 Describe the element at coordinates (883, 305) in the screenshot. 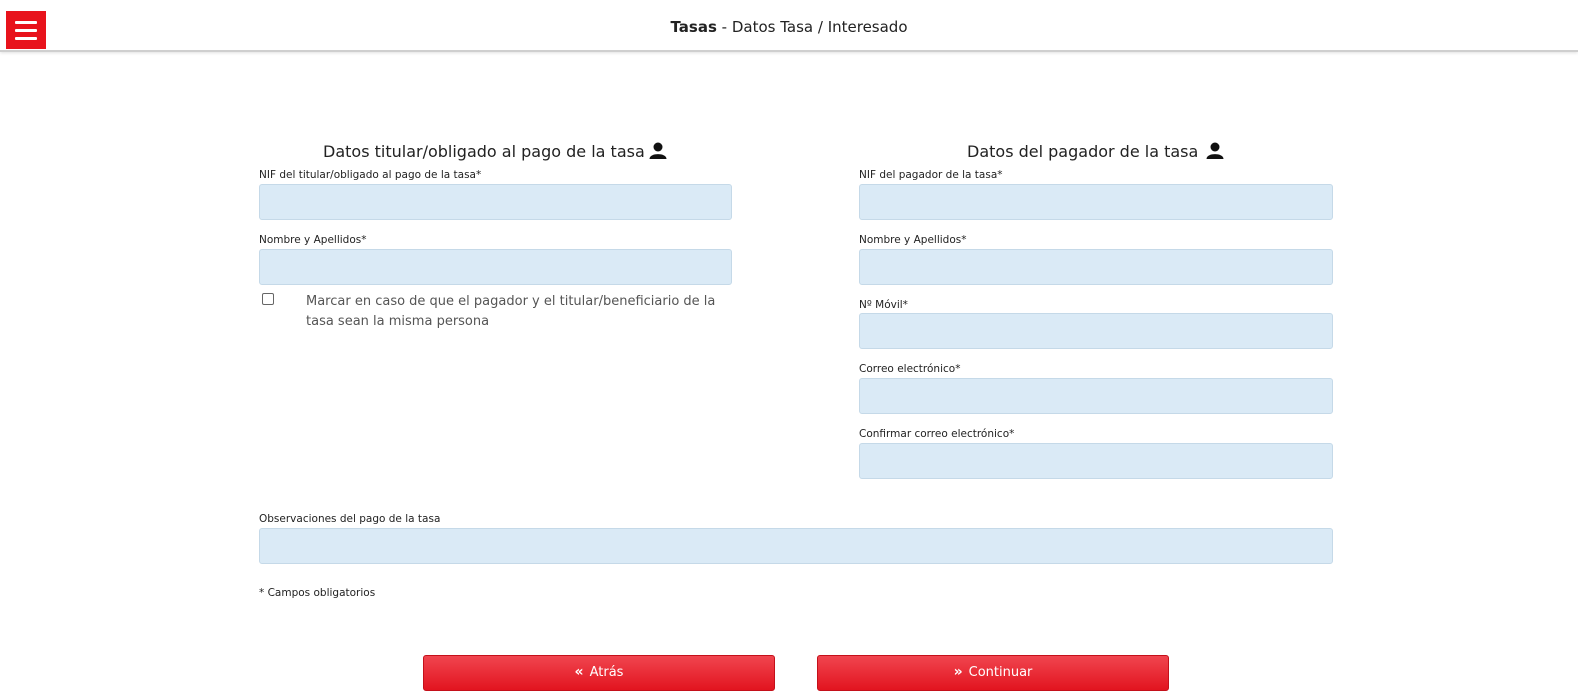

I see `pagador-movil-label: Nº Móvil*` at that location.